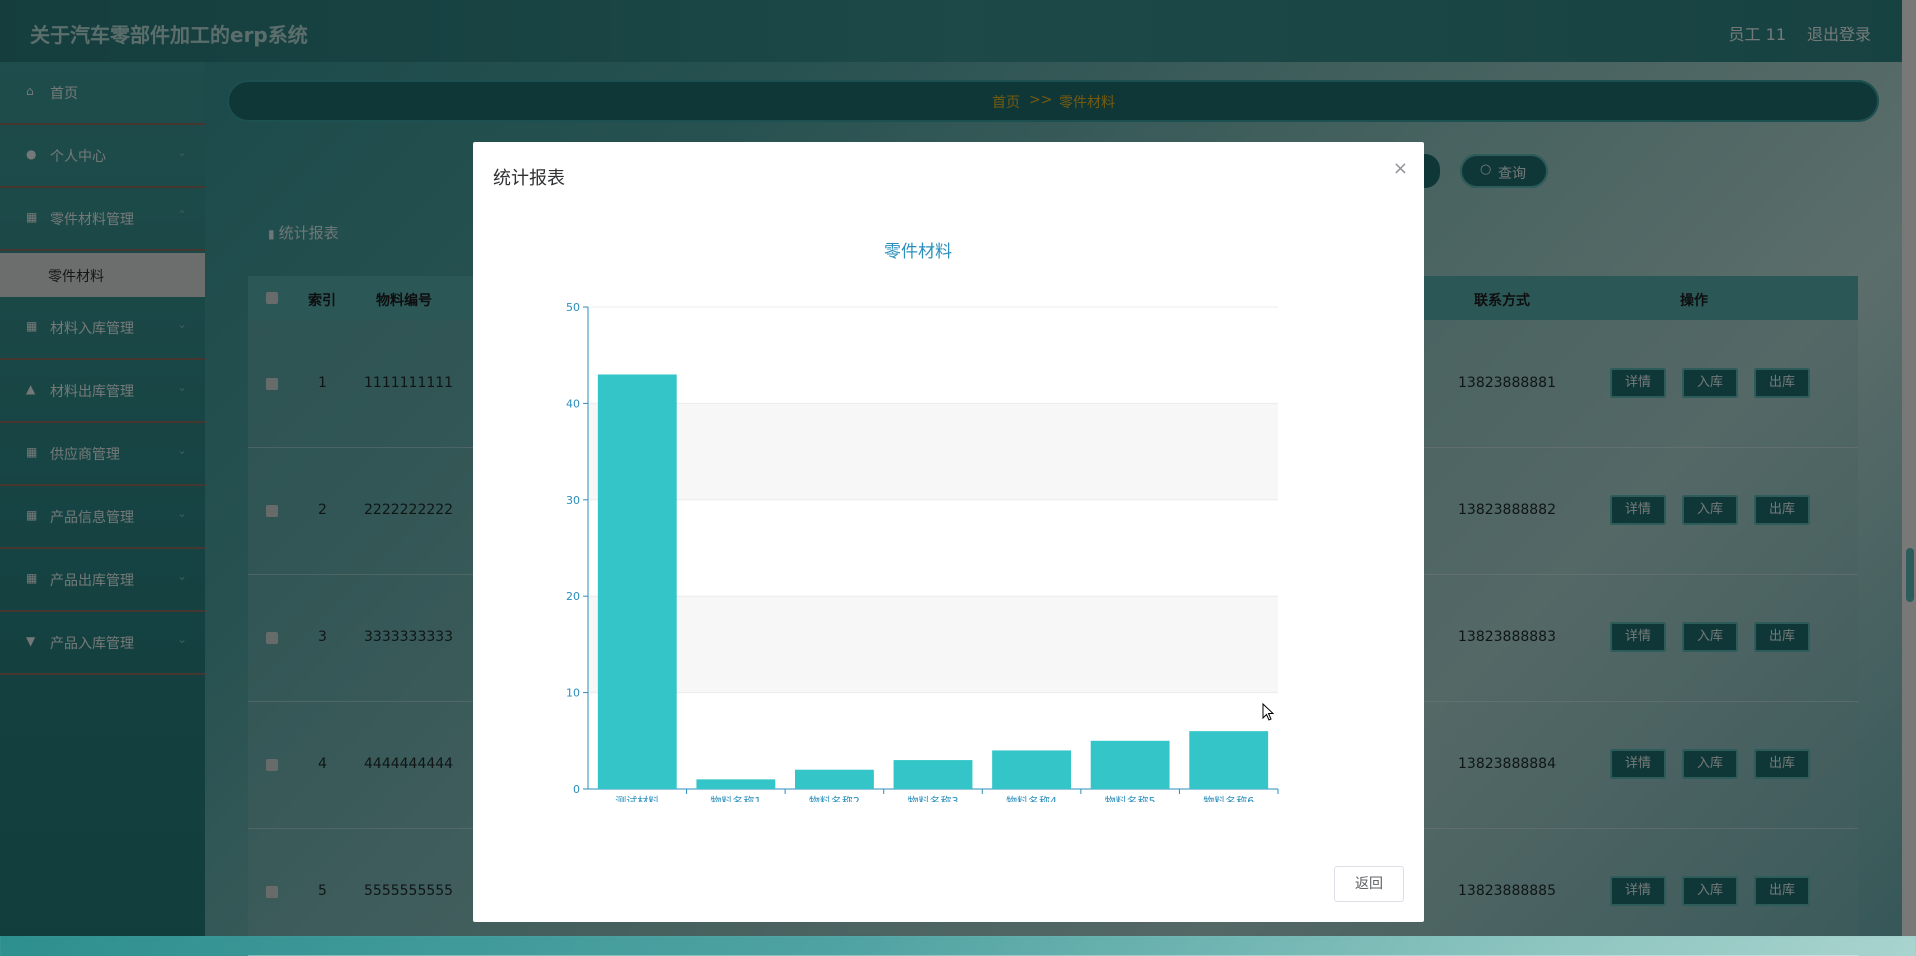 This screenshot has width=1916, height=956. Describe the element at coordinates (918, 252) in the screenshot. I see `chart-title: 零件材料` at that location.